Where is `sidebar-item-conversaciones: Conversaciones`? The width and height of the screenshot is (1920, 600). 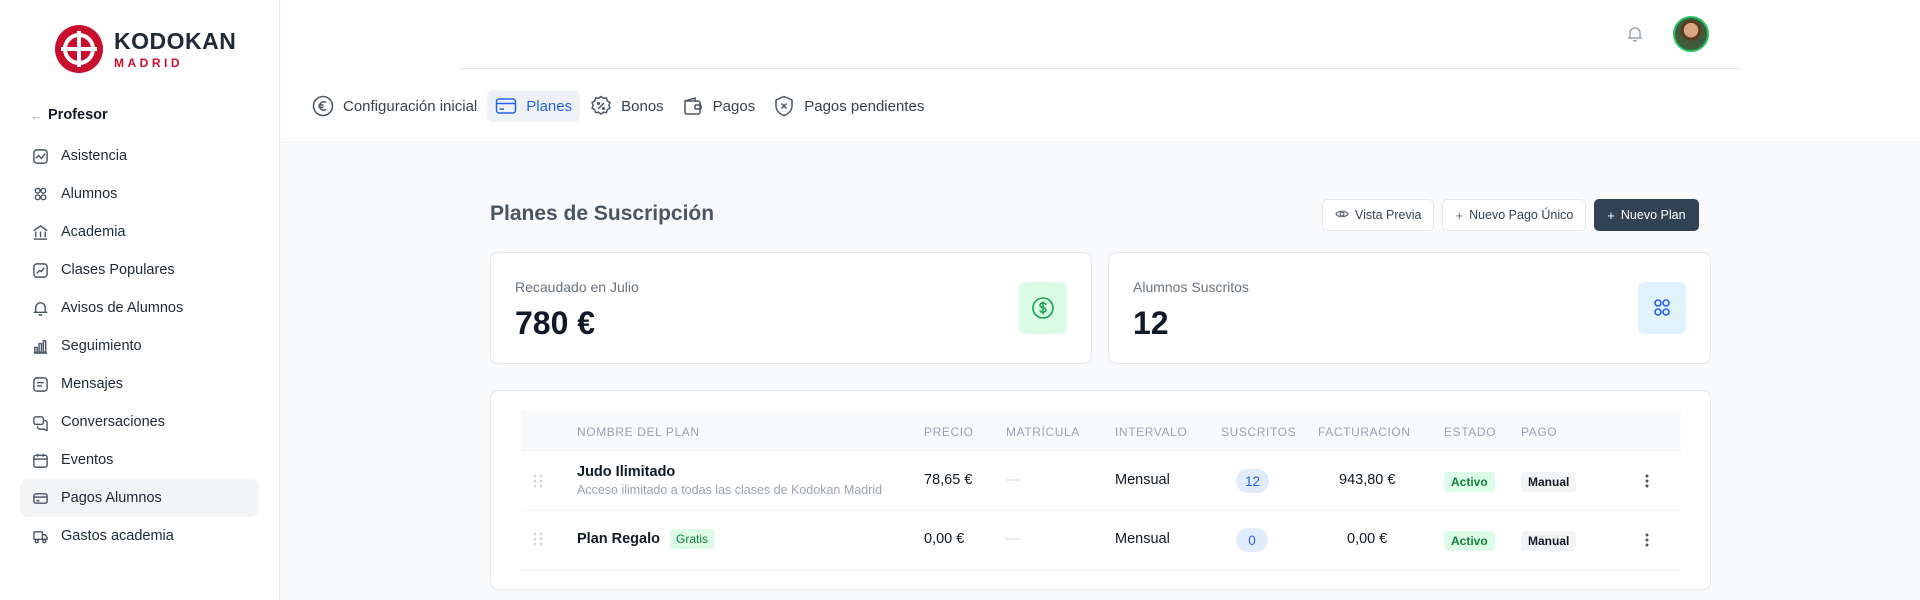 sidebar-item-conversaciones: Conversaciones is located at coordinates (139, 422).